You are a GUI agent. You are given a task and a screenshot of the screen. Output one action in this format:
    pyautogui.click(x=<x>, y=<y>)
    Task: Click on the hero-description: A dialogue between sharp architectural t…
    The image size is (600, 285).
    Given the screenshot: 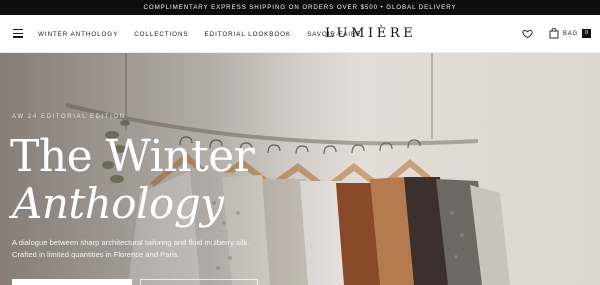 What is the action you would take?
    pyautogui.click(x=131, y=248)
    